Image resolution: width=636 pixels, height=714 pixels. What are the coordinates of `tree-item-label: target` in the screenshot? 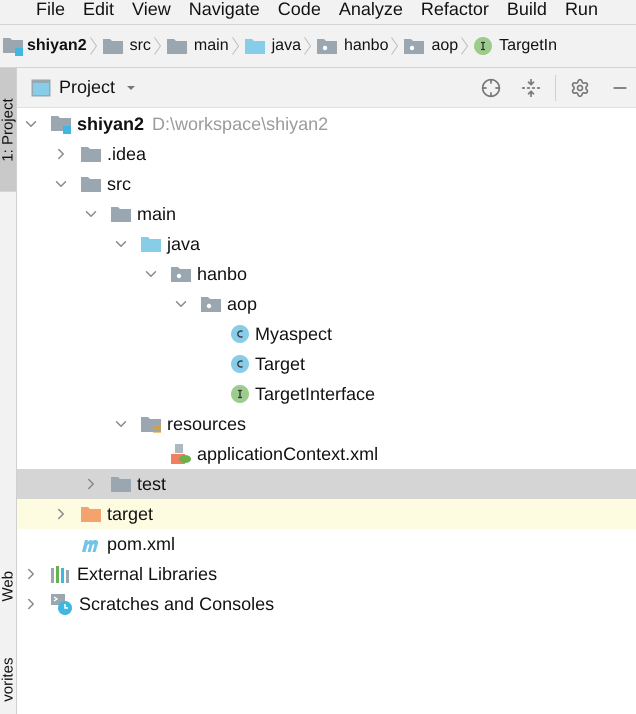 It's located at (130, 514).